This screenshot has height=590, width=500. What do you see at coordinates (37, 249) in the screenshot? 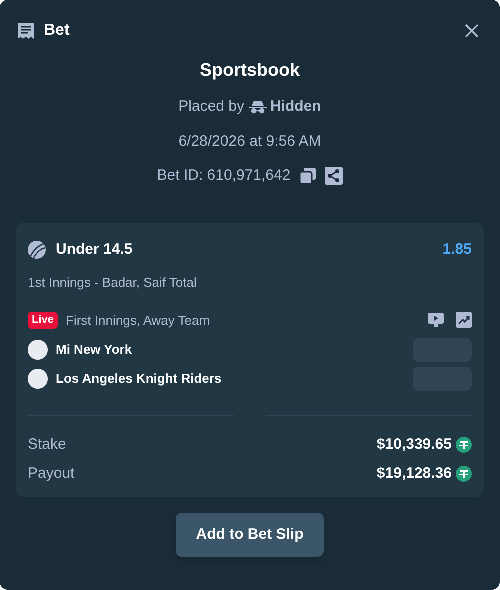
I see `ball-icon` at bounding box center [37, 249].